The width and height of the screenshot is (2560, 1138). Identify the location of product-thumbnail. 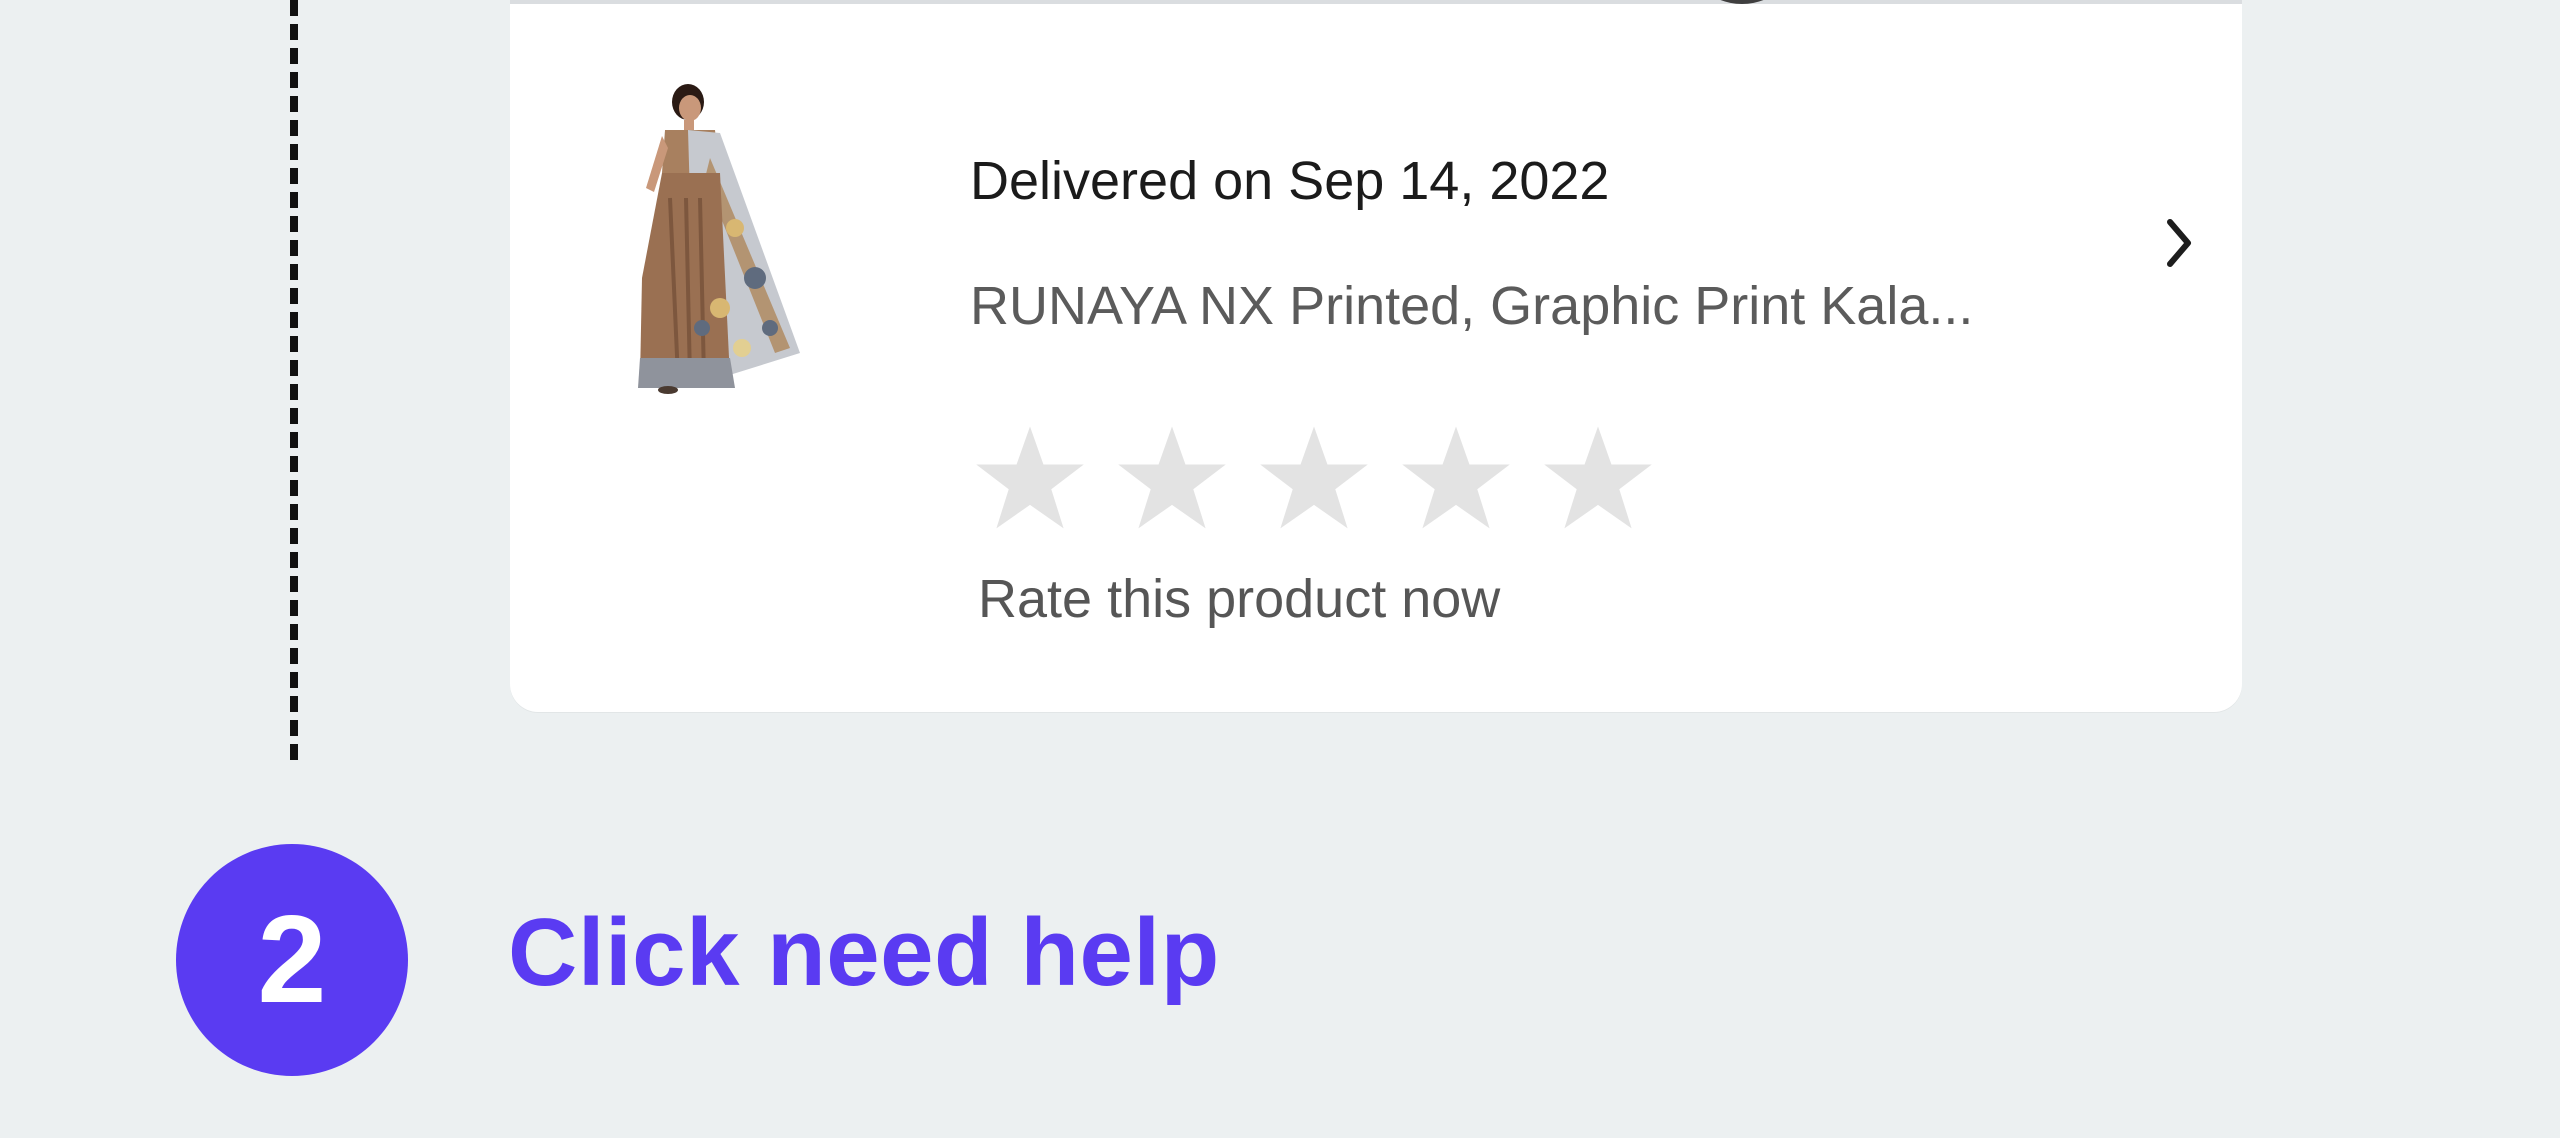
(700, 243).